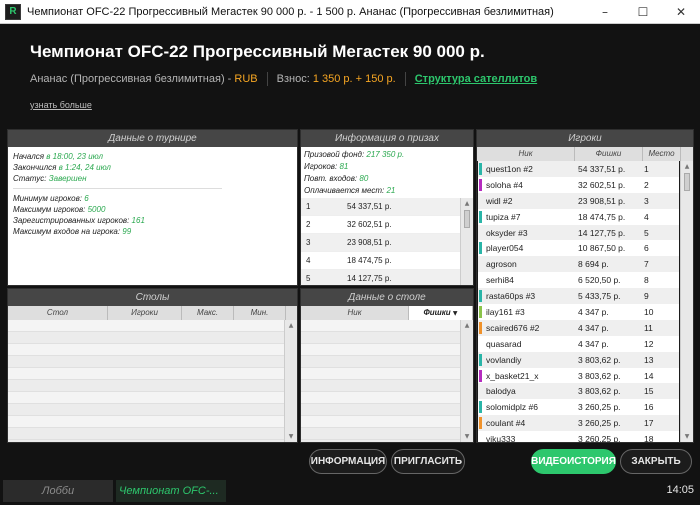 This screenshot has height=505, width=700. What do you see at coordinates (13, 11) in the screenshot?
I see `app-logo-icon: R` at bounding box center [13, 11].